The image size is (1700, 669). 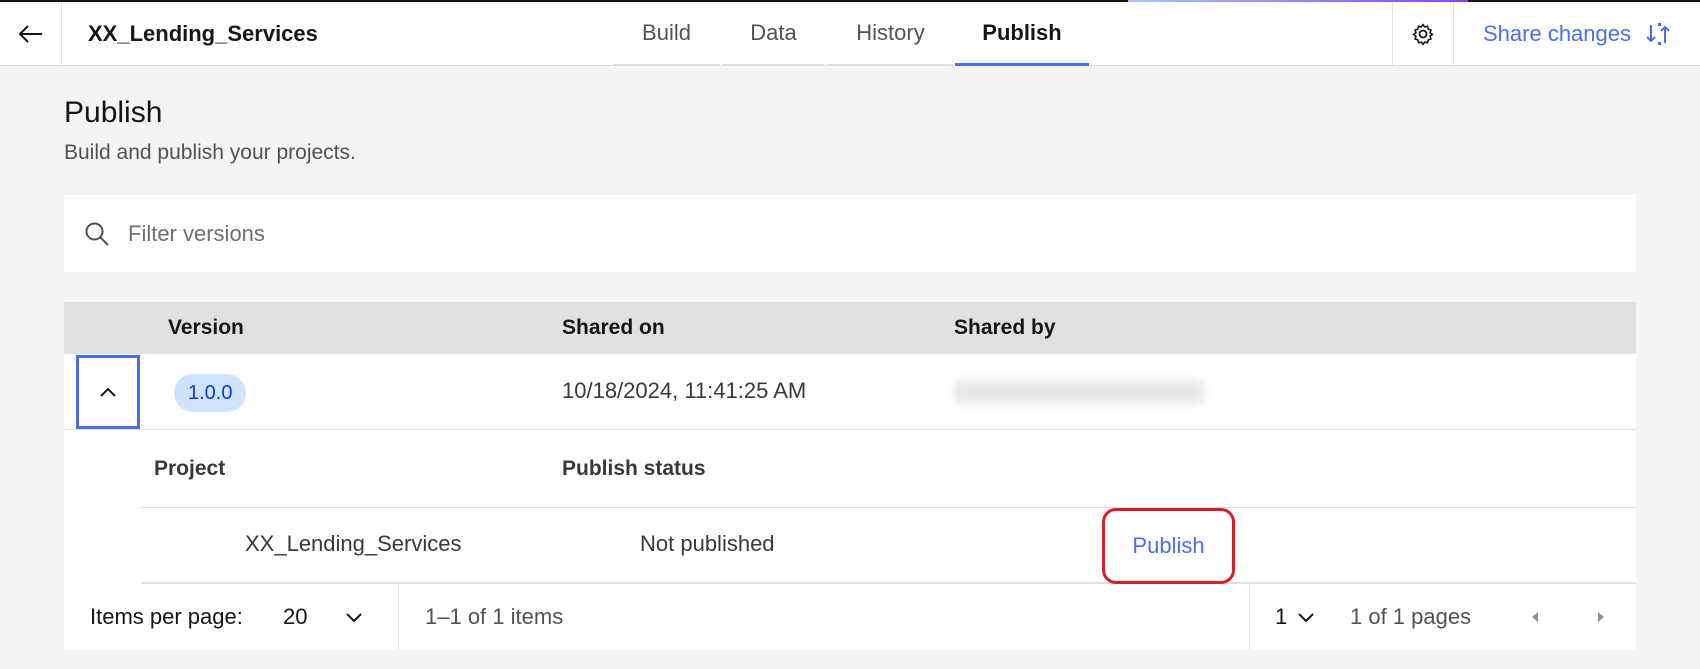 What do you see at coordinates (1005, 328) in the screenshot?
I see `column-header-shared-by: Shared by` at bounding box center [1005, 328].